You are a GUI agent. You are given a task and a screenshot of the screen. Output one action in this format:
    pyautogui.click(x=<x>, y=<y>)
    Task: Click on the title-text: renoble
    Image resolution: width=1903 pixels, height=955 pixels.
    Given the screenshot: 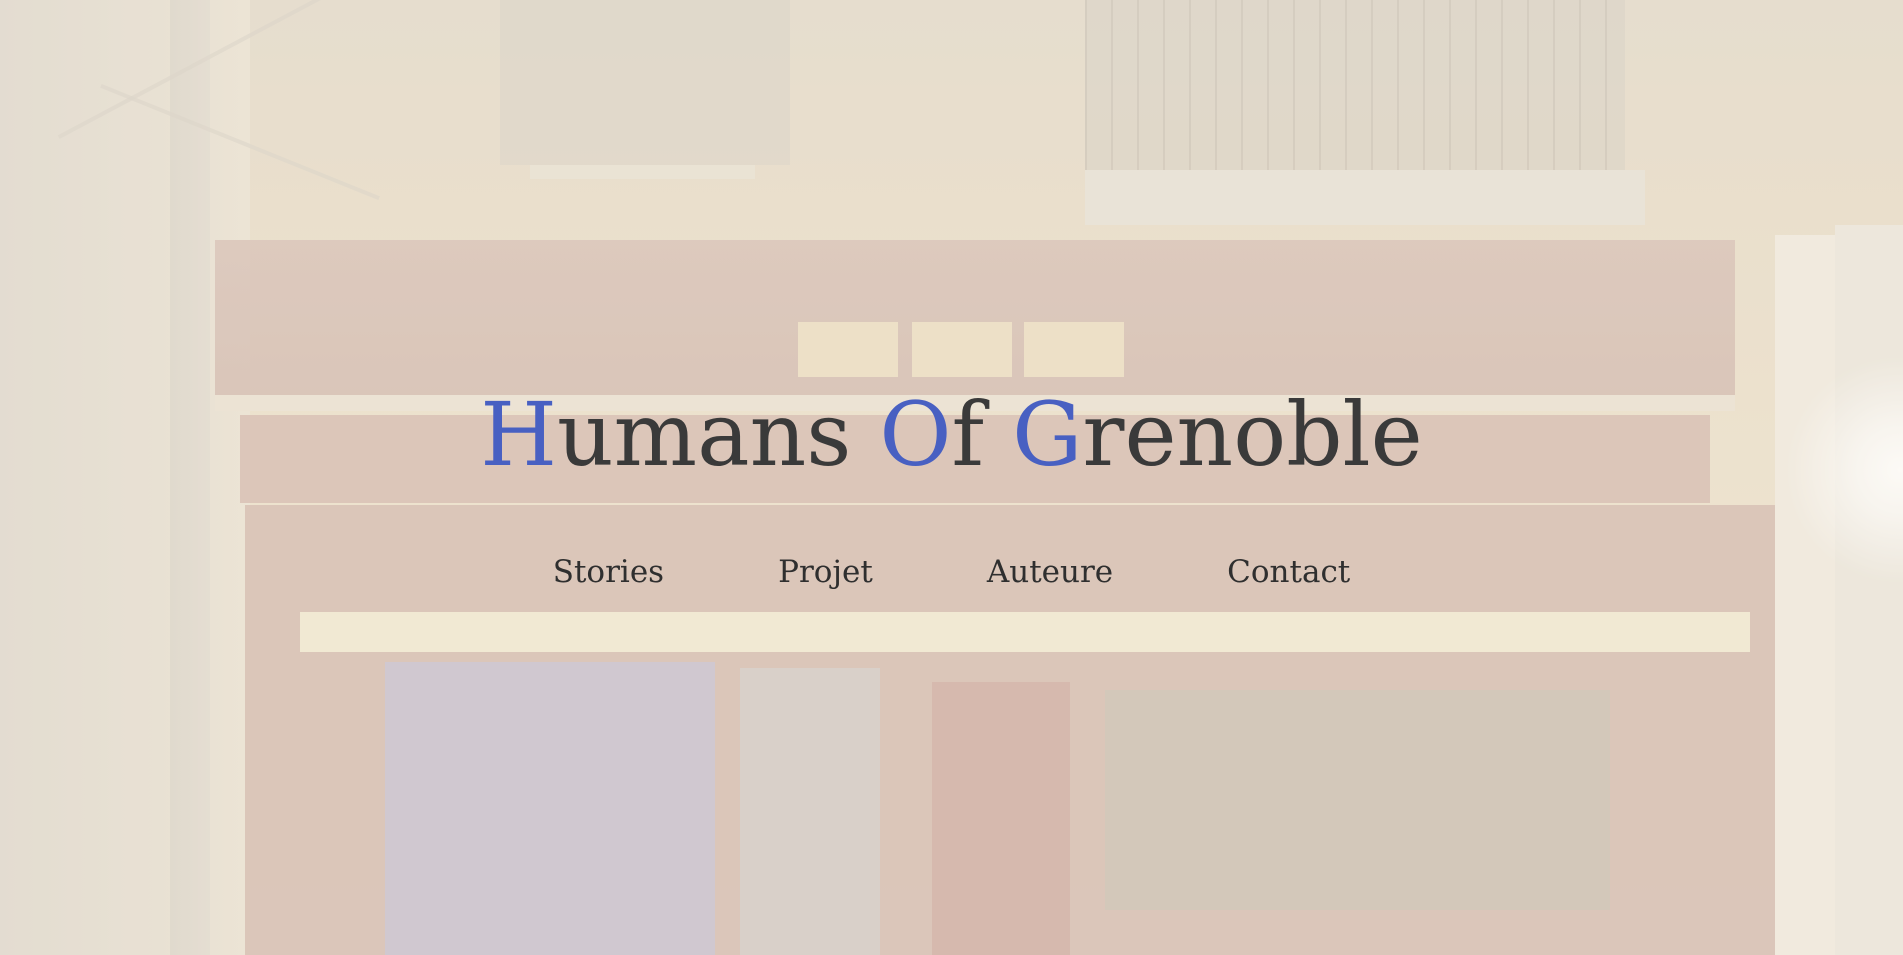 What is the action you would take?
    pyautogui.click(x=1252, y=434)
    